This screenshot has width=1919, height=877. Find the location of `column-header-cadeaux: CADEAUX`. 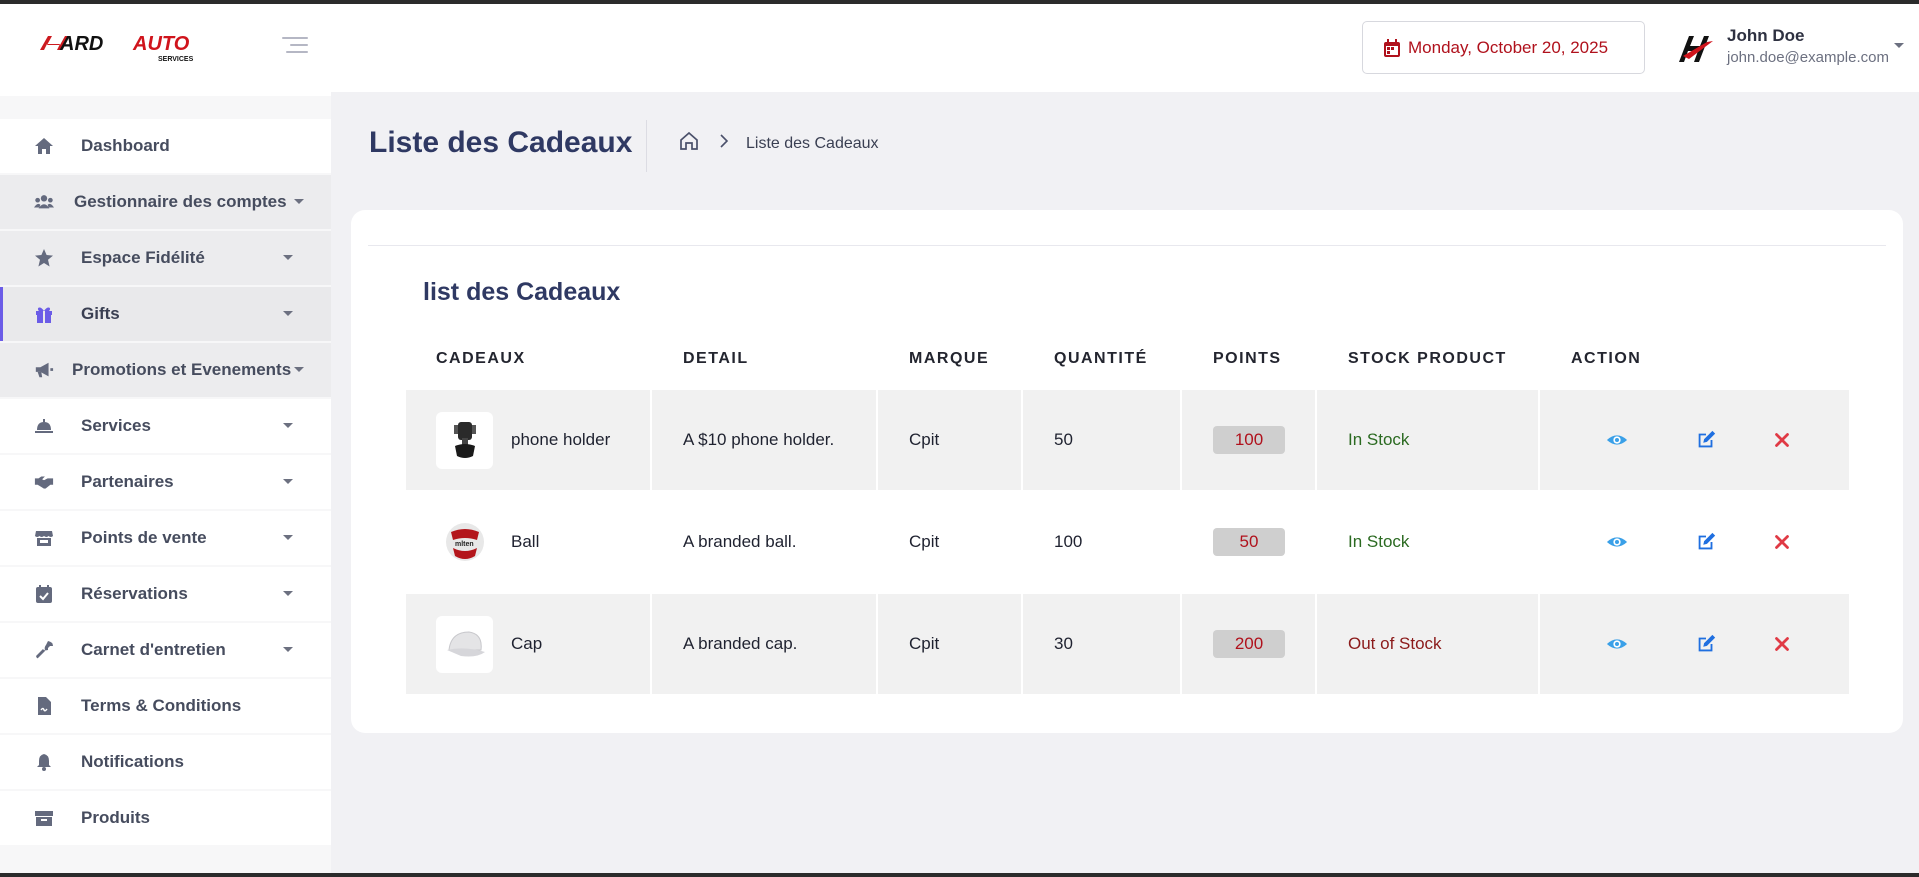

column-header-cadeaux: CADEAUX is located at coordinates (481, 358).